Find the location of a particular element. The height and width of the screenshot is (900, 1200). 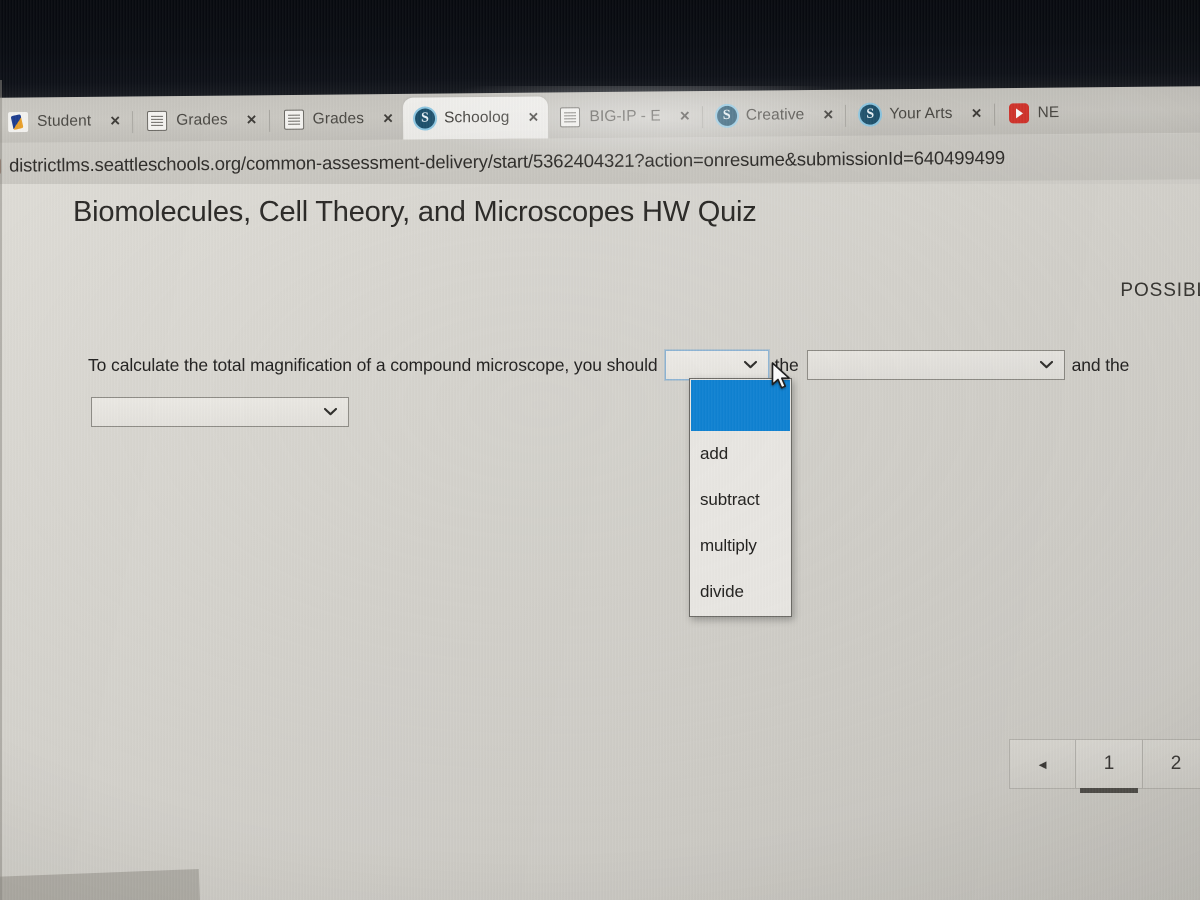

pagination-prev-button: ◄ is located at coordinates (1042, 764).